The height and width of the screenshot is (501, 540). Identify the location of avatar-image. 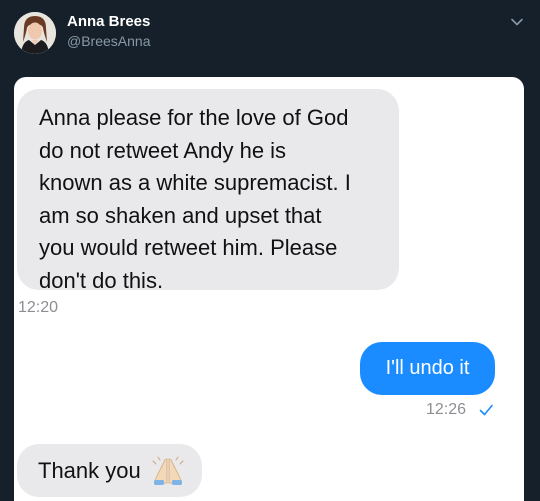
(35, 33).